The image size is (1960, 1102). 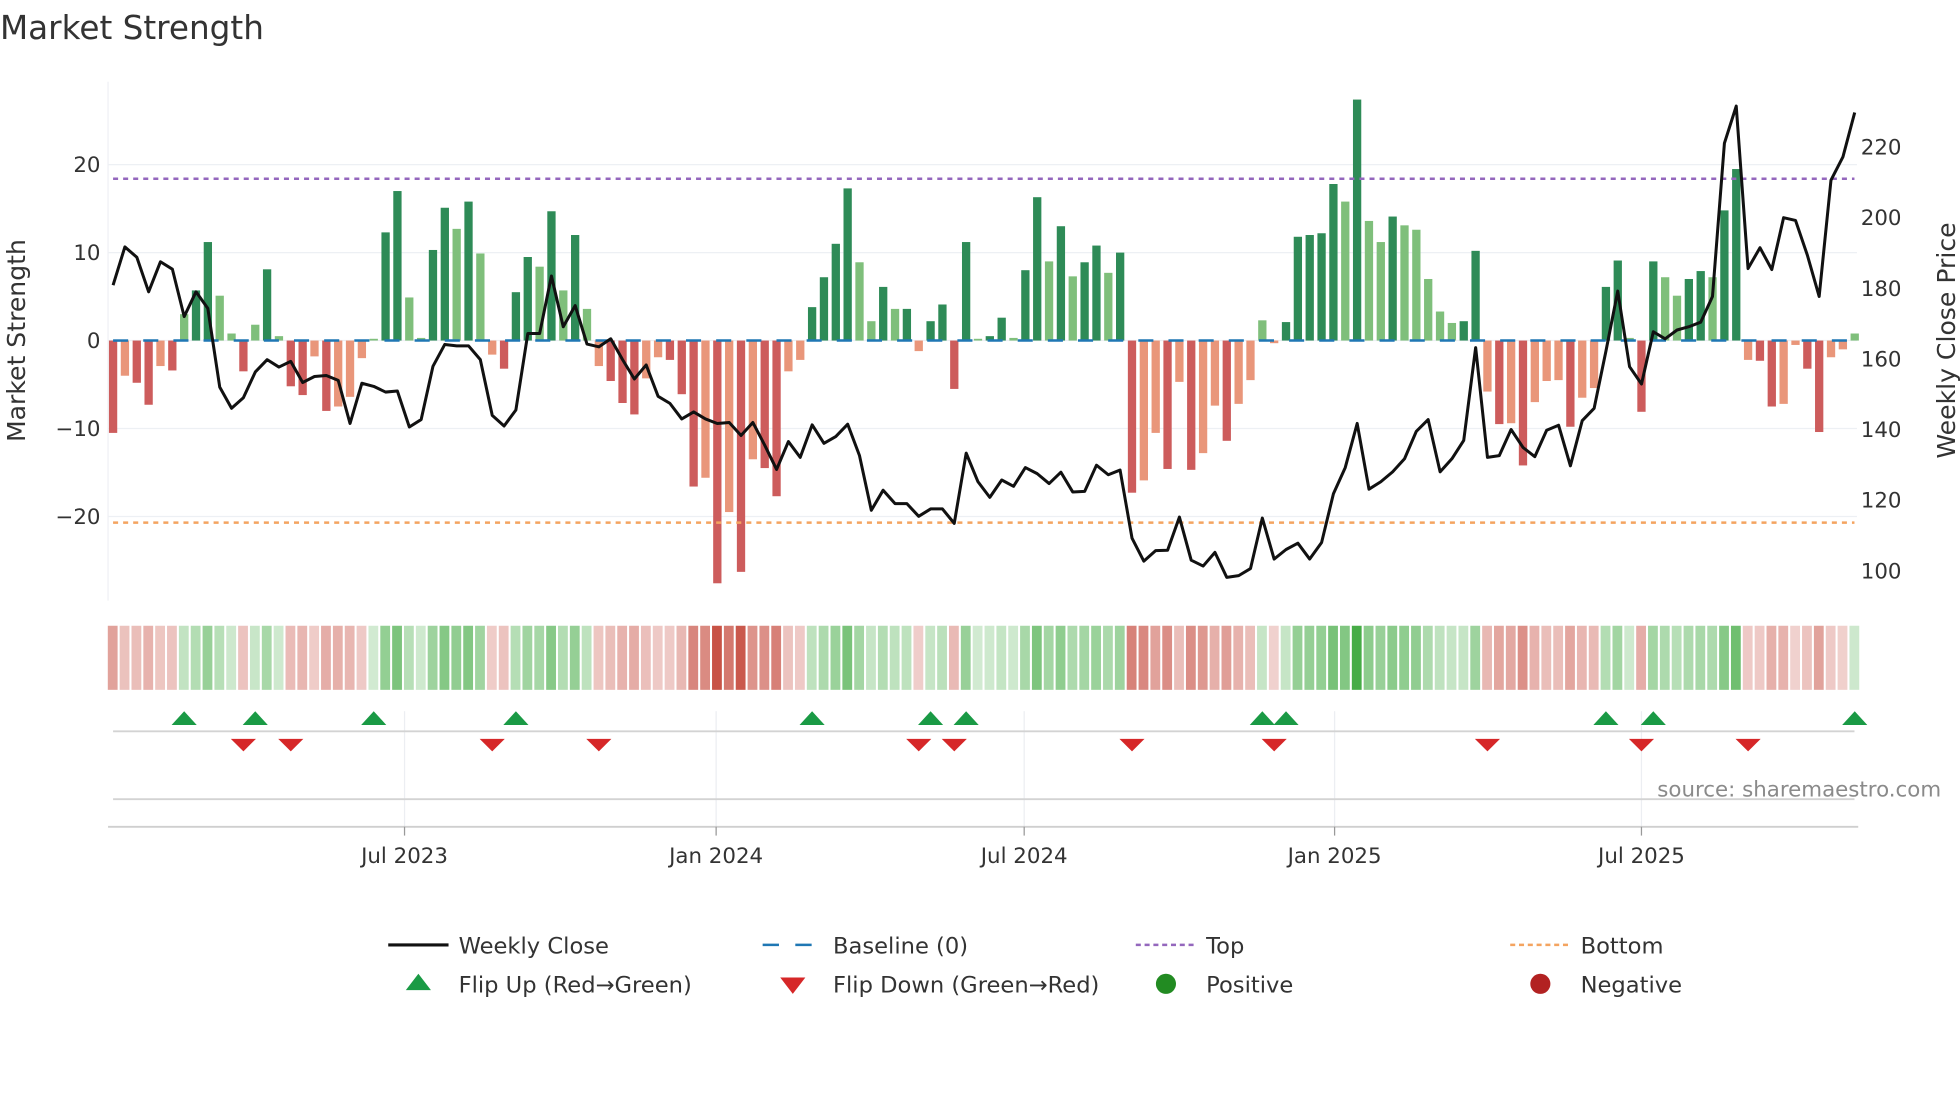 What do you see at coordinates (1881, 359) in the screenshot?
I see `y2-tick-label: 160` at bounding box center [1881, 359].